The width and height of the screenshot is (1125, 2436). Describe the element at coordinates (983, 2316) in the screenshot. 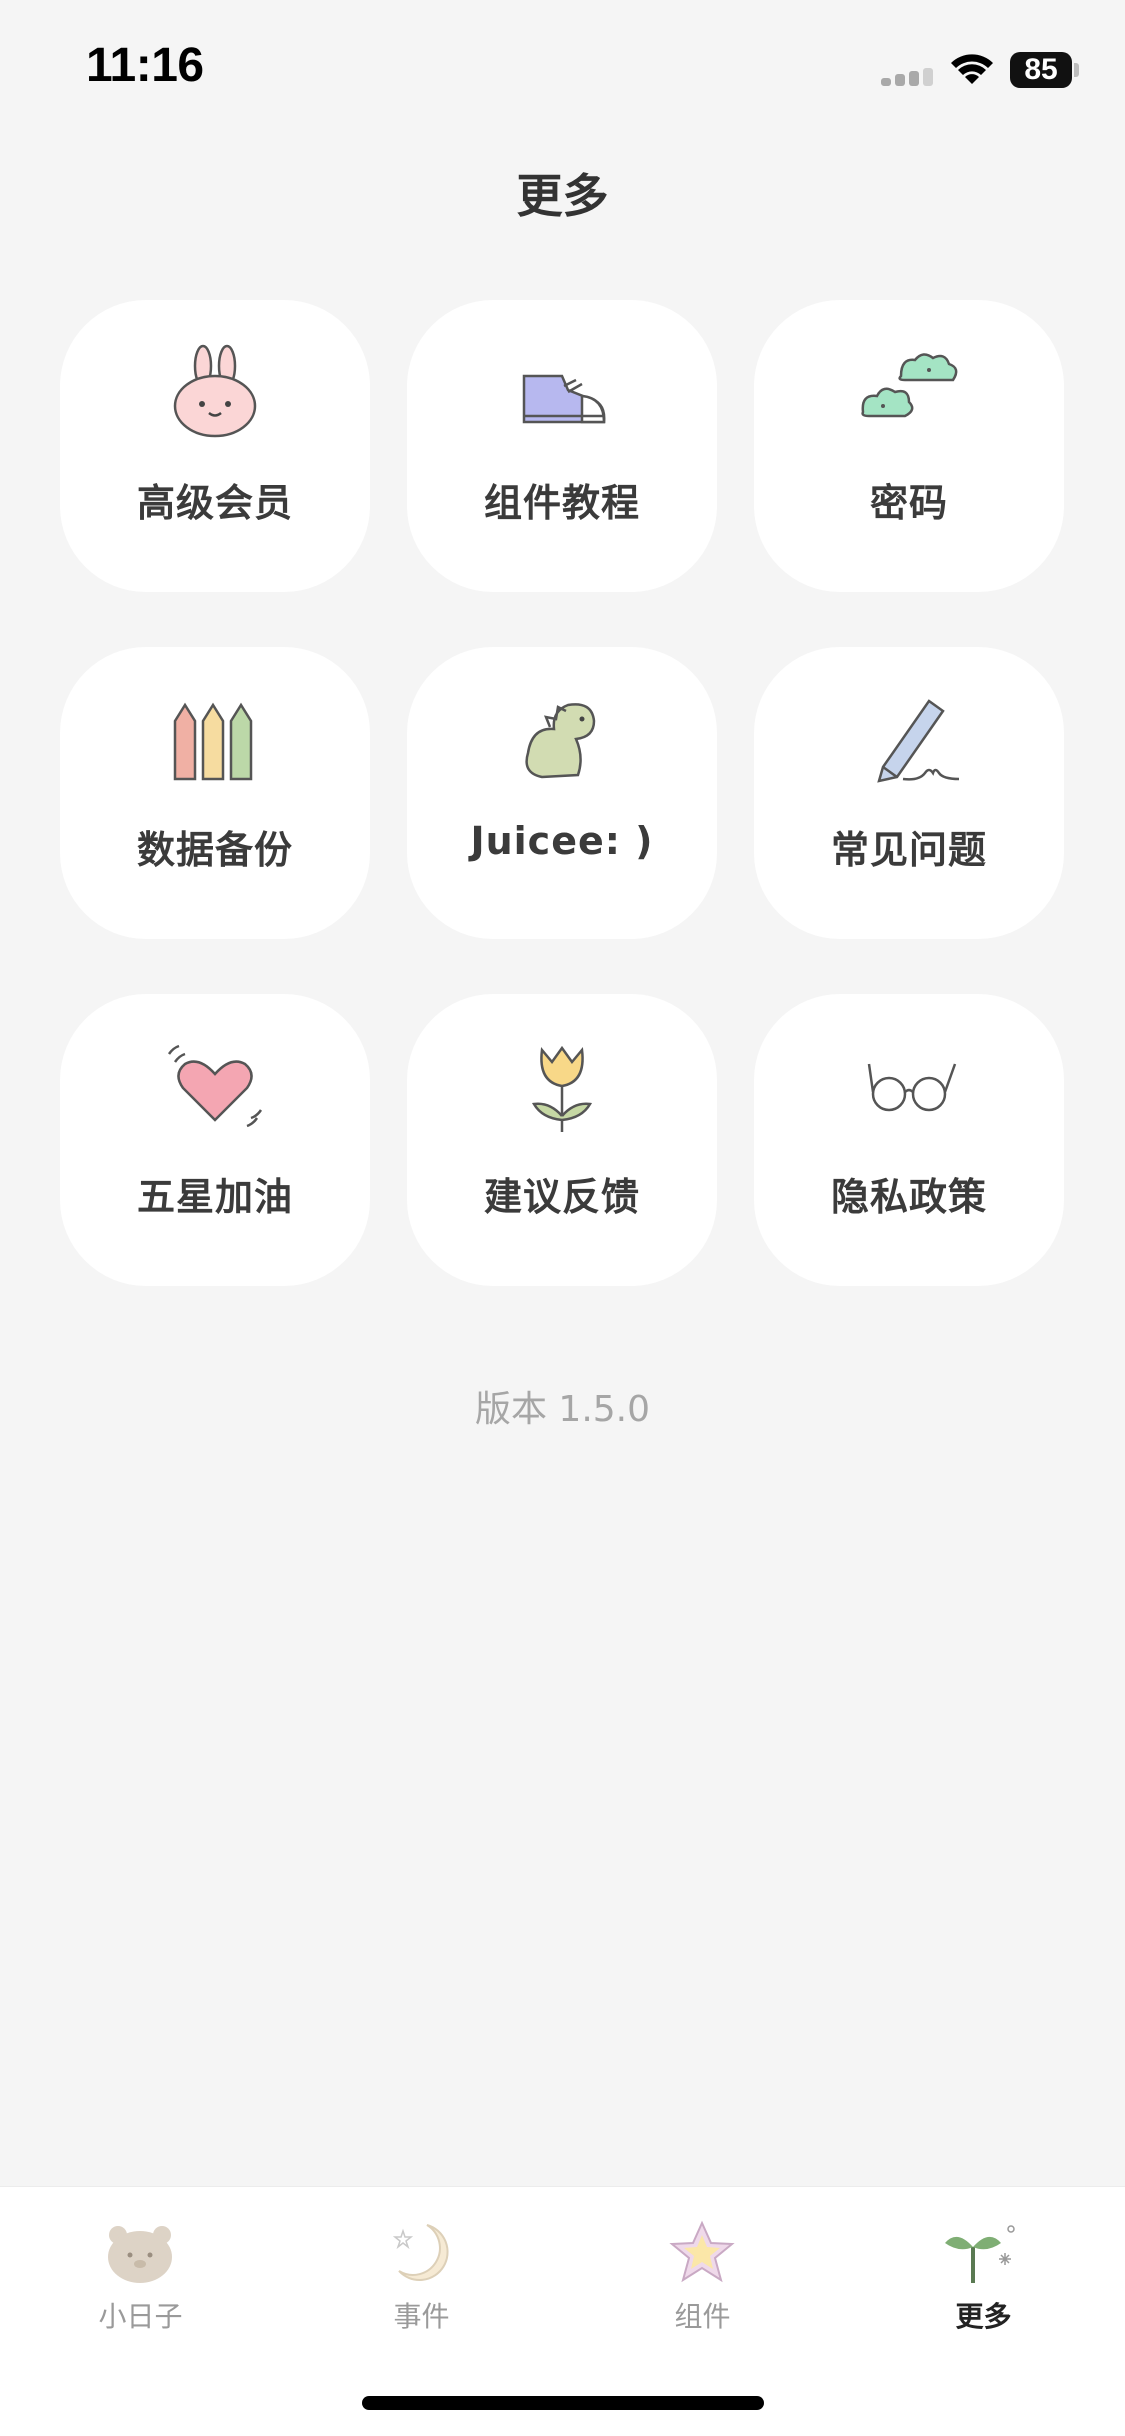

I see `tab-label: 更多` at that location.